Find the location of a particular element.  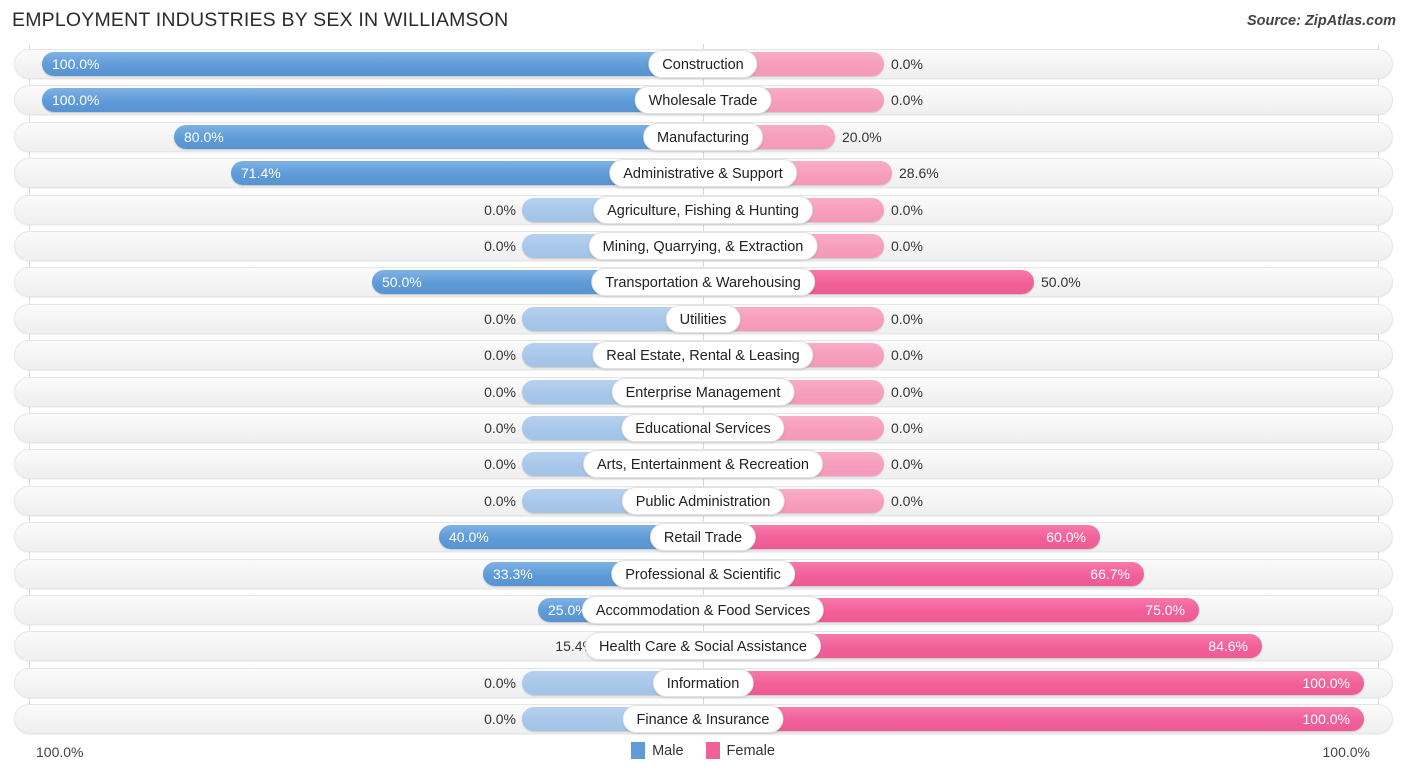

chart-row: 0.0% 0.0% Public Administration is located at coordinates (703, 500).